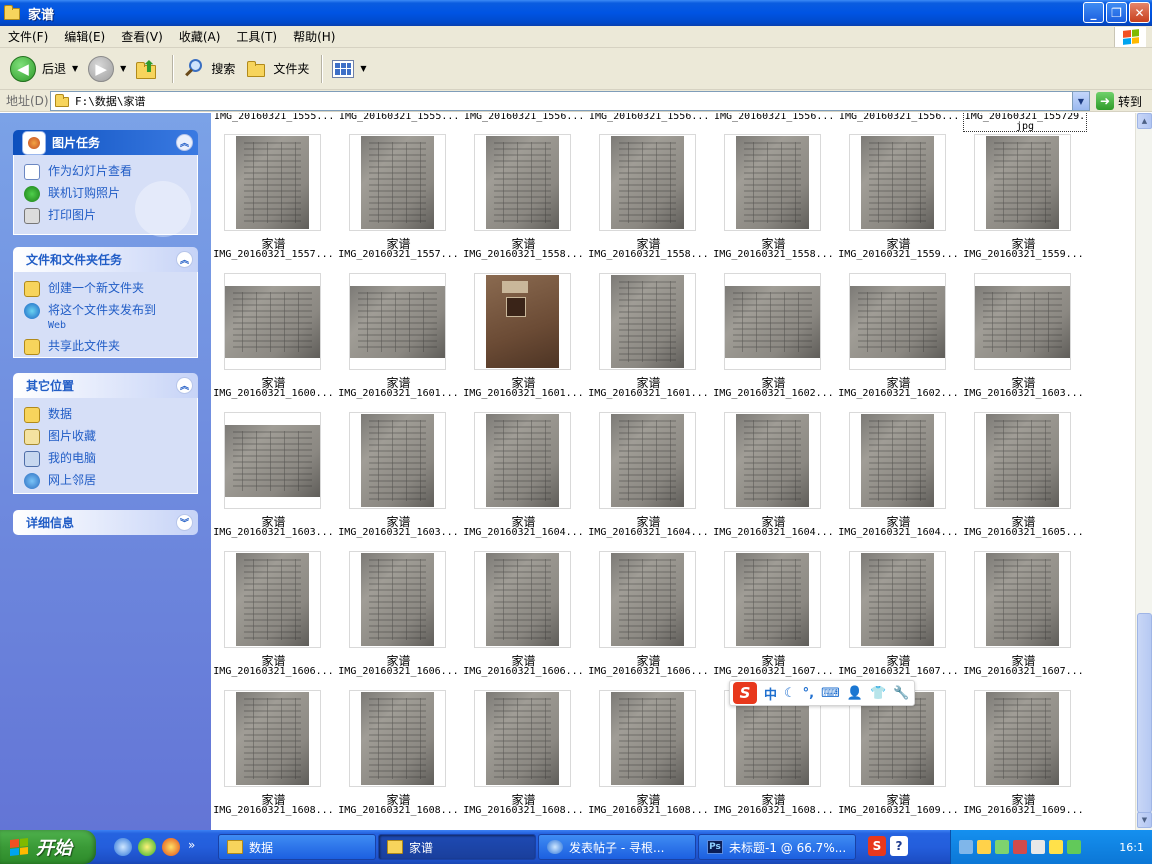  What do you see at coordinates (184, 522) in the screenshot?
I see `expand-icon: ︾` at bounding box center [184, 522].